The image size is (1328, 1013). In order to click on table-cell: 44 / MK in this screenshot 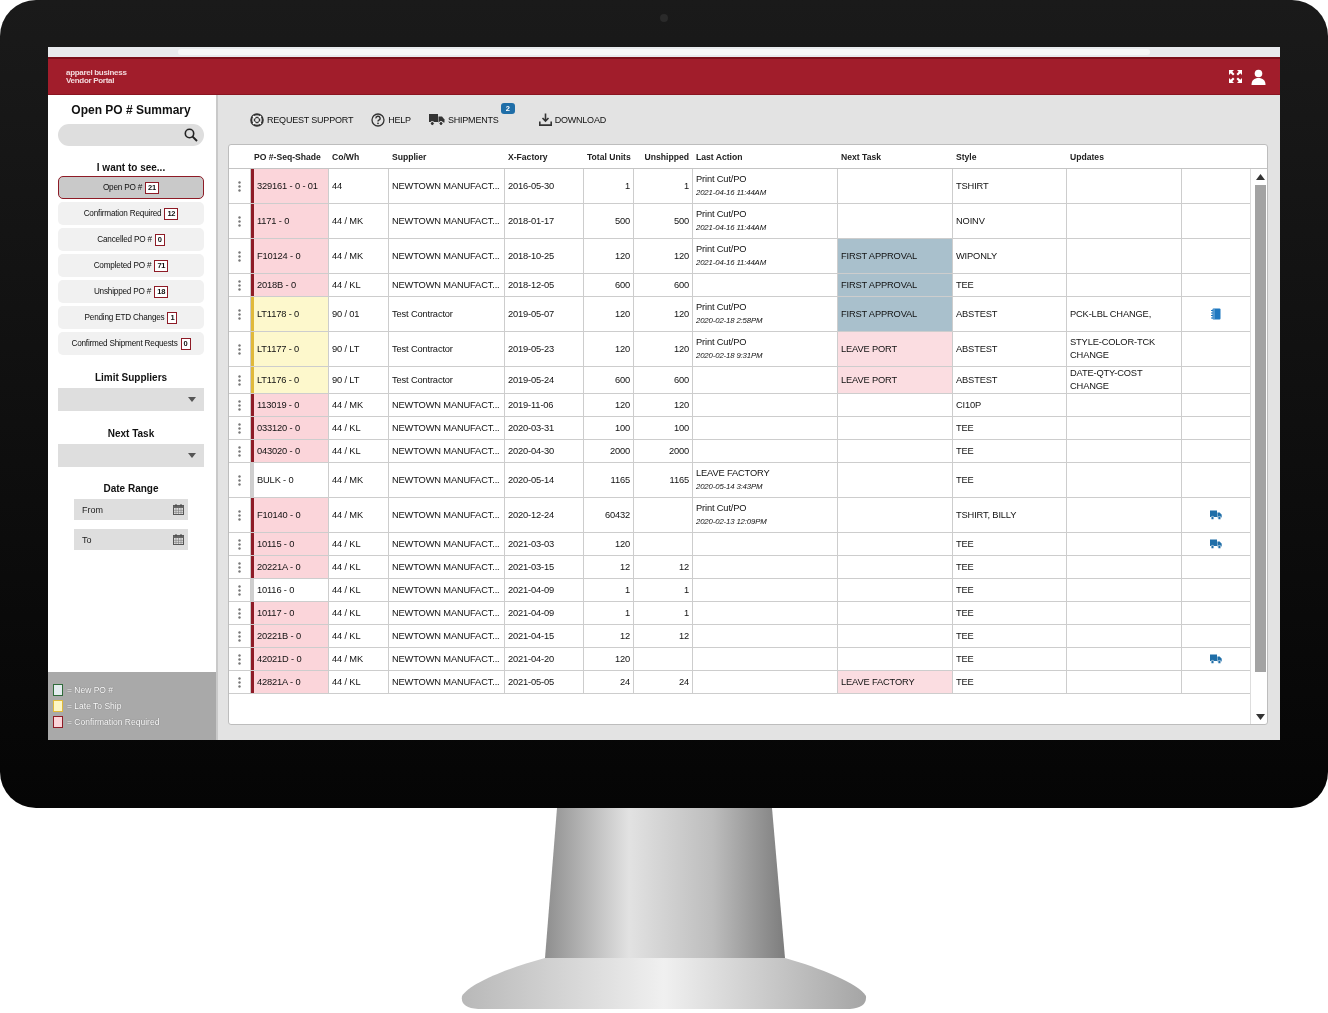, I will do `click(347, 480)`.